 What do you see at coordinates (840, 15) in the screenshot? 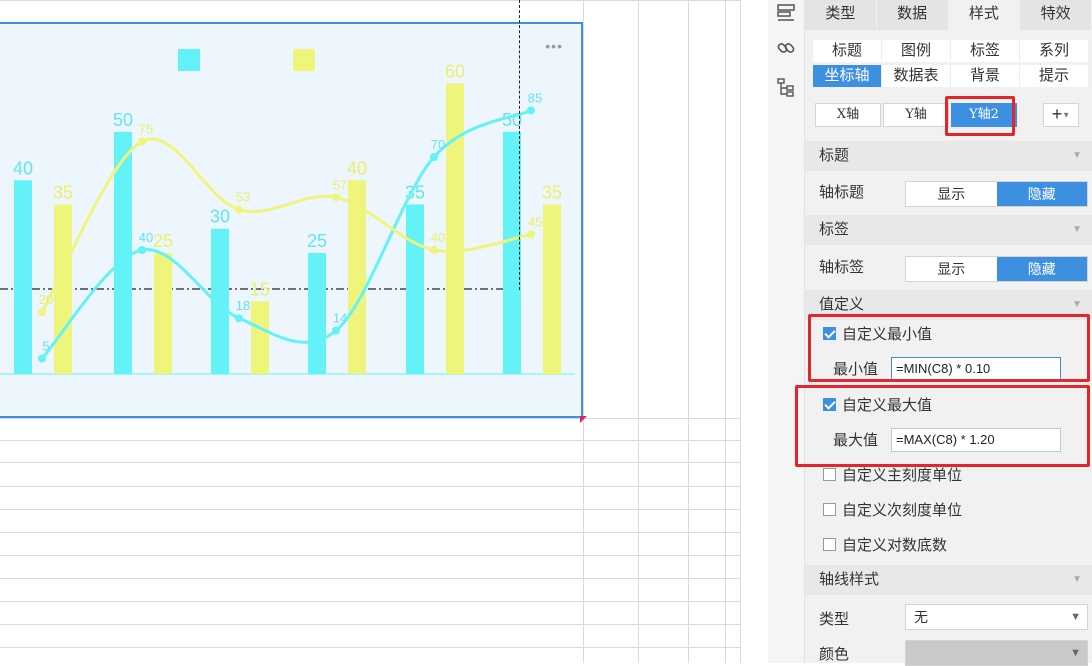
I see `tab-type: 类型` at bounding box center [840, 15].